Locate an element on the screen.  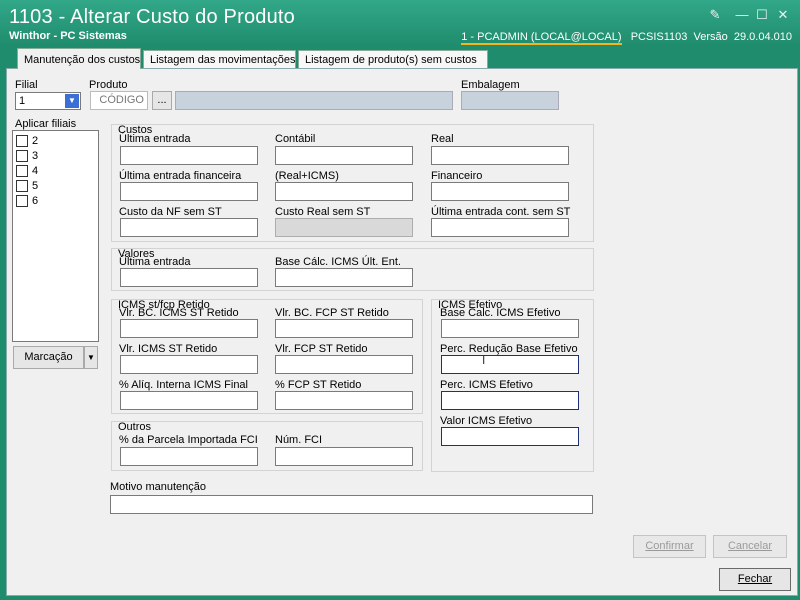
valor-icms-efetivo-input is located at coordinates (510, 436).